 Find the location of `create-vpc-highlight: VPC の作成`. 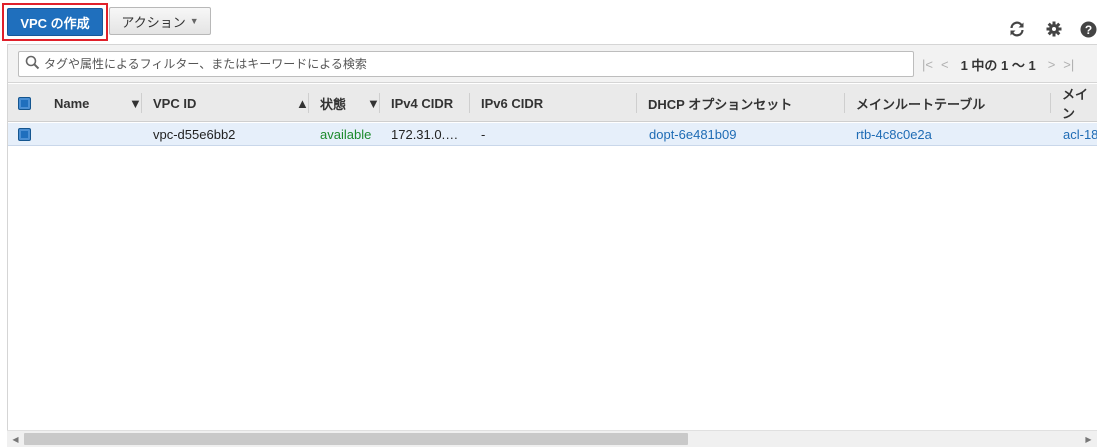

create-vpc-highlight: VPC の作成 is located at coordinates (55, 22).